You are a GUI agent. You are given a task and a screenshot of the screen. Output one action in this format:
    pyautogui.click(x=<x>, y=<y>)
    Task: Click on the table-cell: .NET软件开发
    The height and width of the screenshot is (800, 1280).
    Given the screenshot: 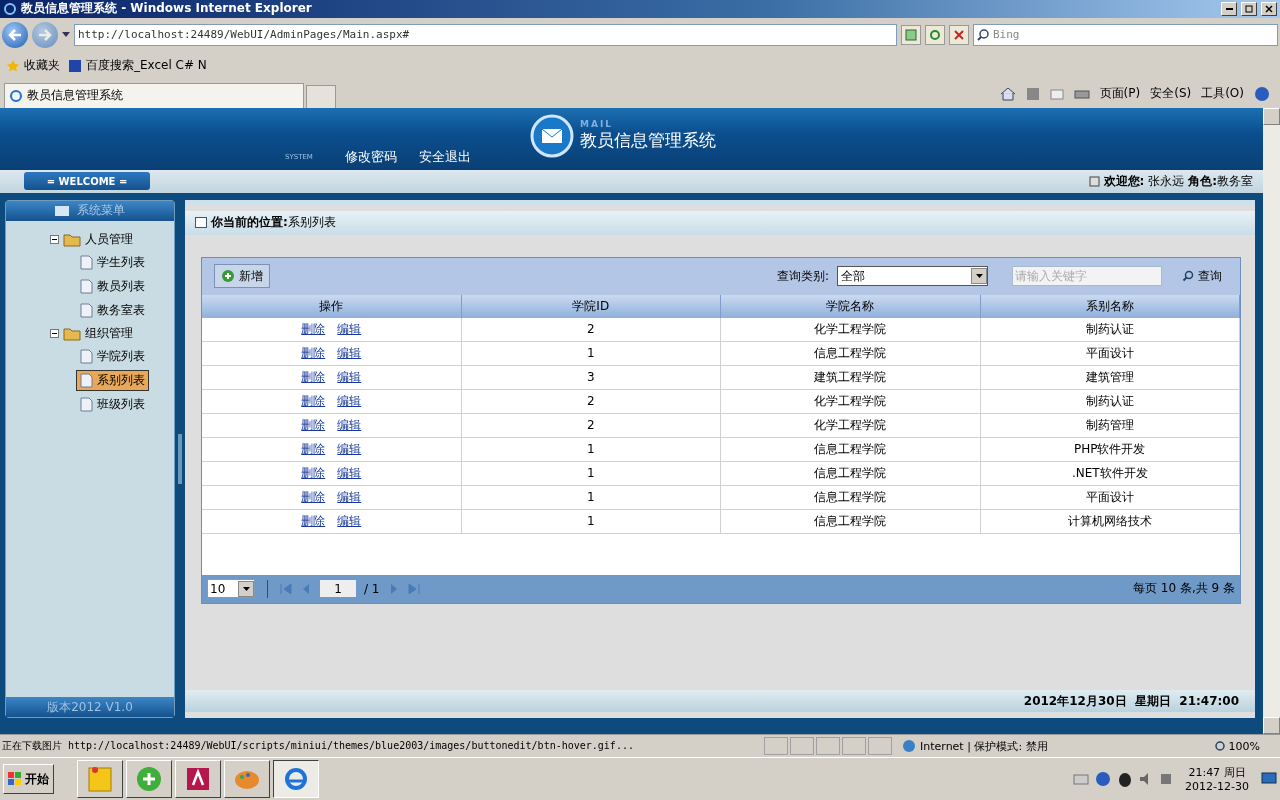 What is the action you would take?
    pyautogui.click(x=1110, y=473)
    